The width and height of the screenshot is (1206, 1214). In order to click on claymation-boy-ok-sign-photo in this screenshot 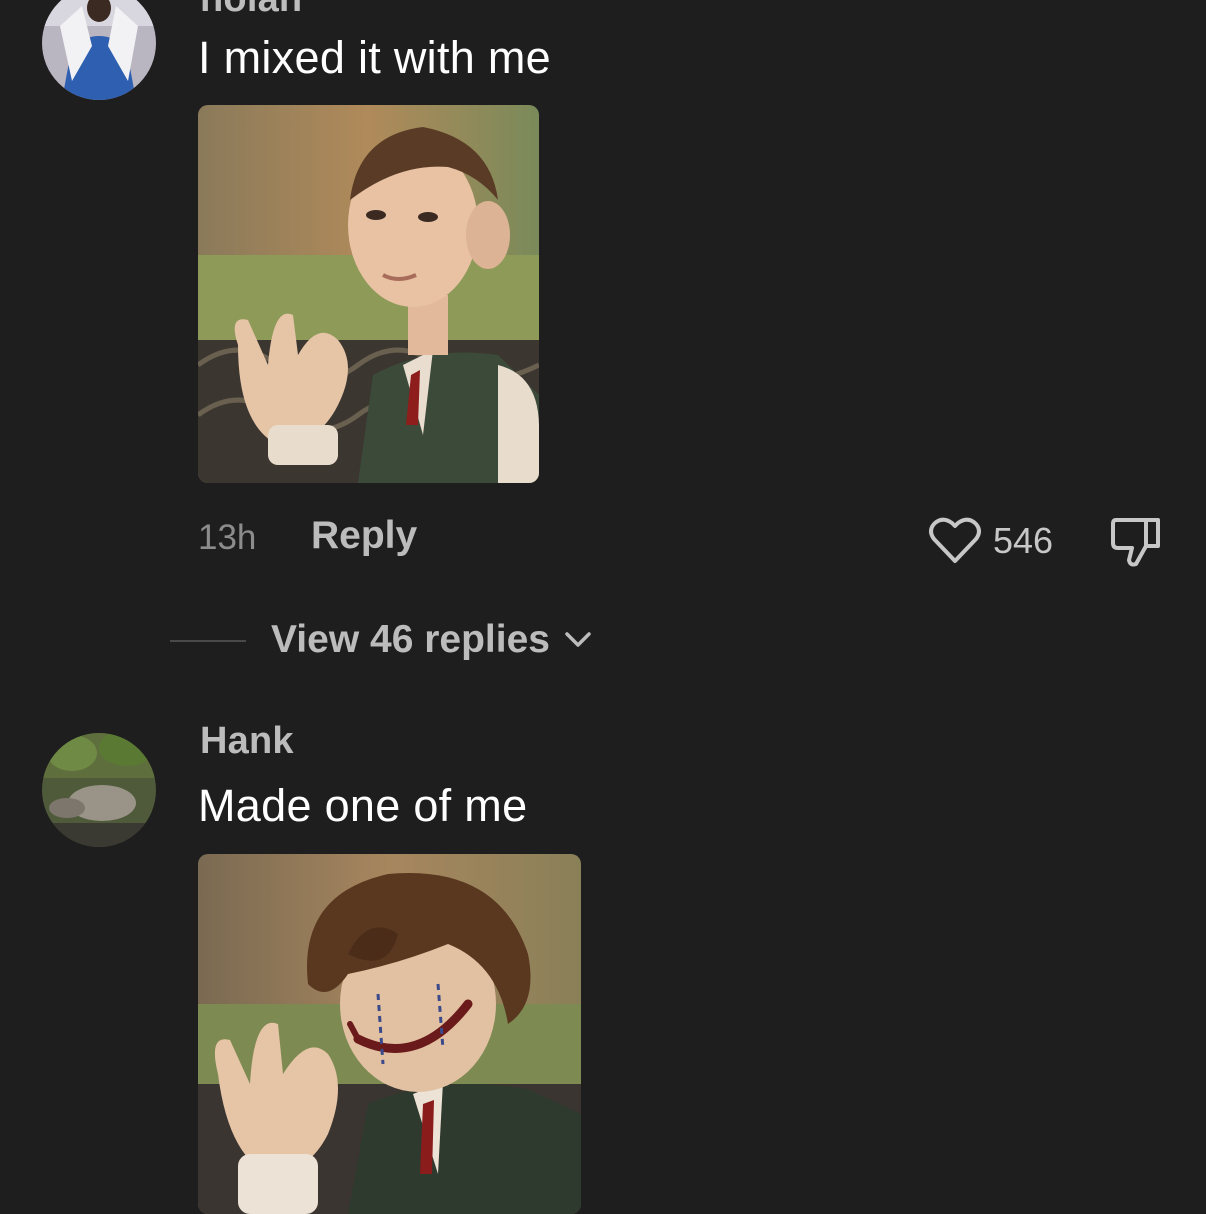, I will do `click(368, 294)`.